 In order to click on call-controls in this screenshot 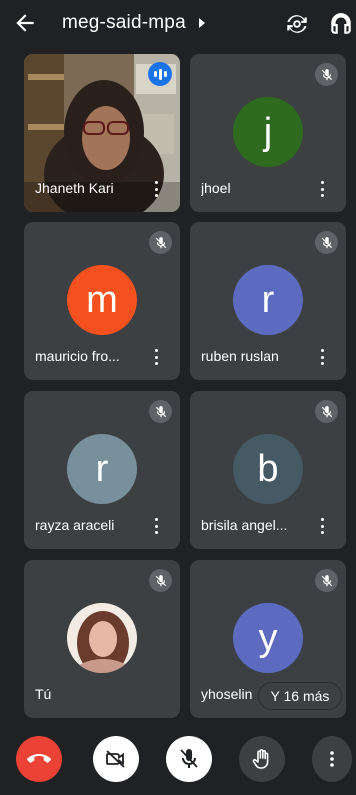, I will do `click(178, 760)`.